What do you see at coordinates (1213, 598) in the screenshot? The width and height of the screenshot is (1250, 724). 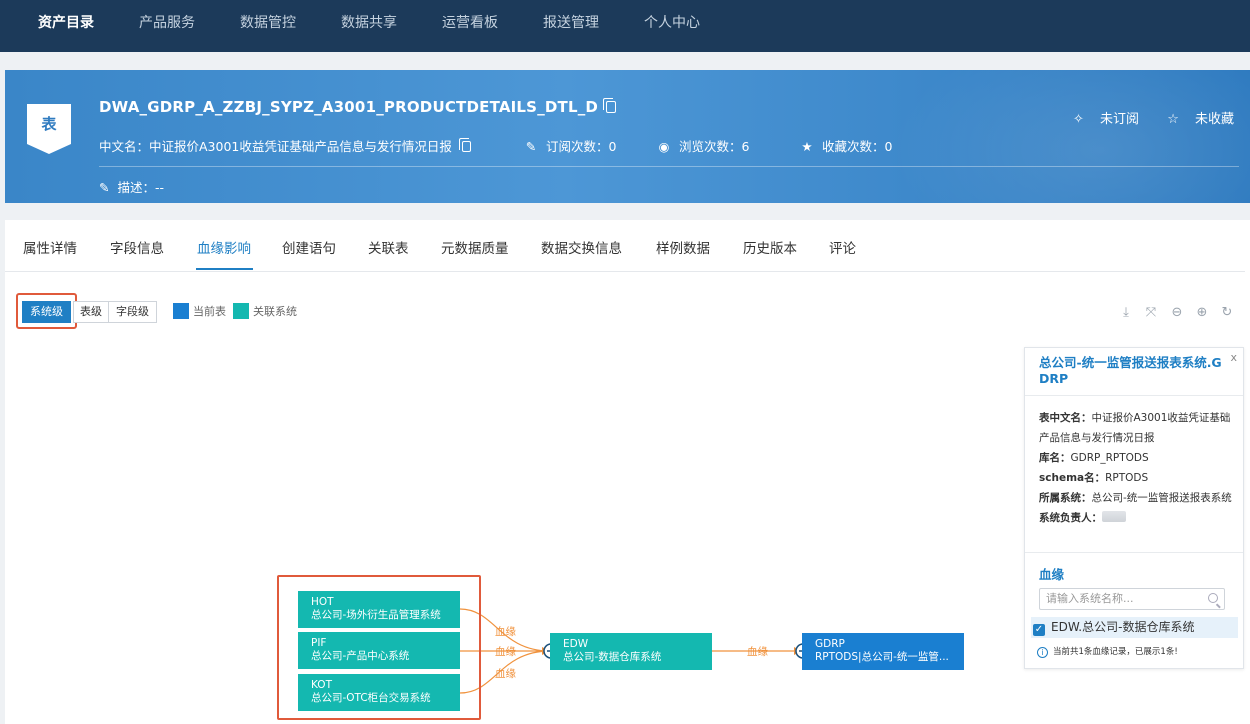 I see `search-icon` at bounding box center [1213, 598].